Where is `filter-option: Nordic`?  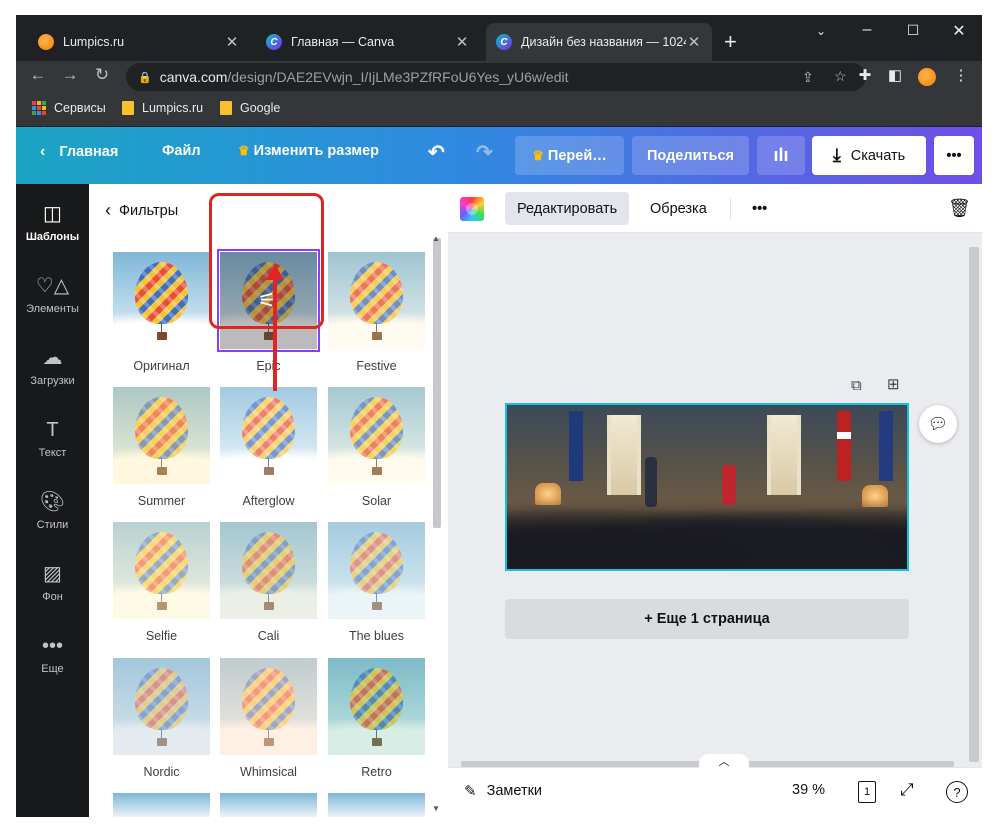
filter-option: Nordic is located at coordinates (161, 718).